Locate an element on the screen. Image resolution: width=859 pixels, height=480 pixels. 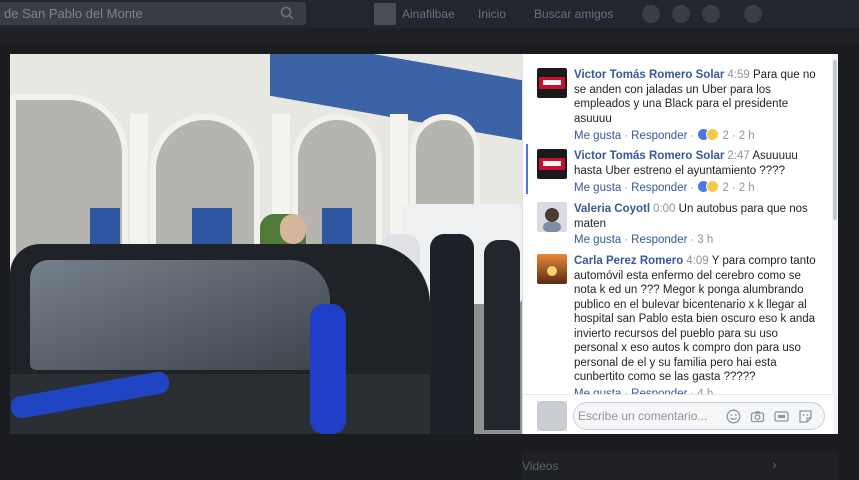
search-box: de San Pablo del Monte is located at coordinates (153, 13).